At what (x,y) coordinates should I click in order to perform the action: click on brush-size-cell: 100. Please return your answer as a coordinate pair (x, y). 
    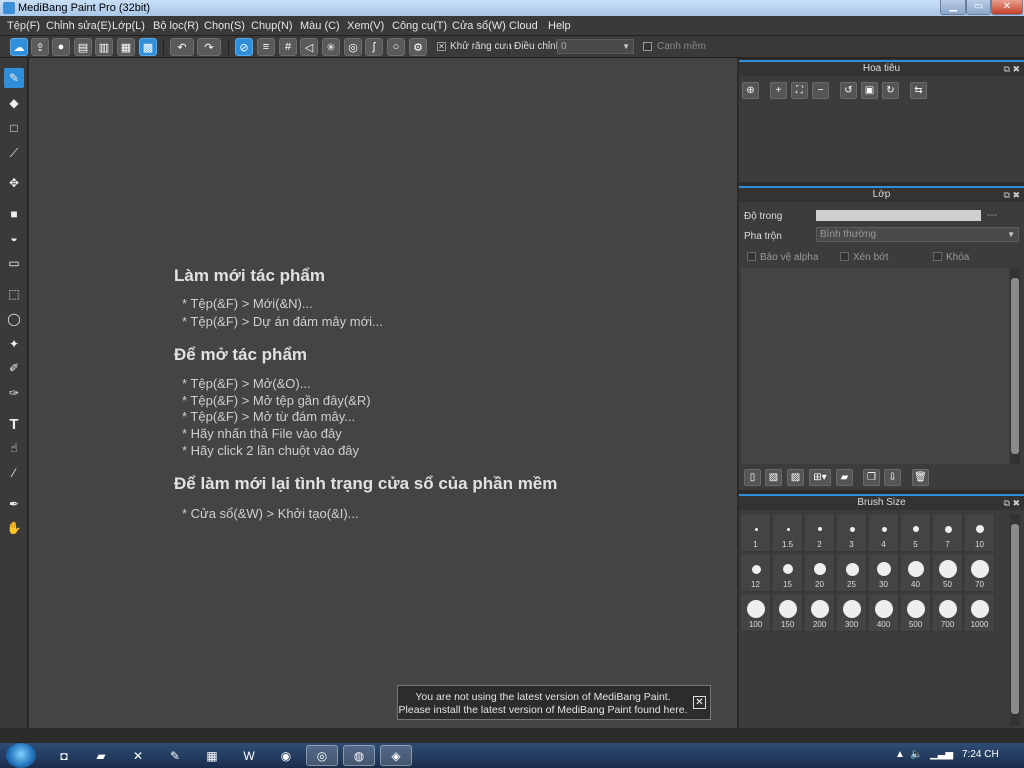
    Looking at the image, I should click on (755, 612).